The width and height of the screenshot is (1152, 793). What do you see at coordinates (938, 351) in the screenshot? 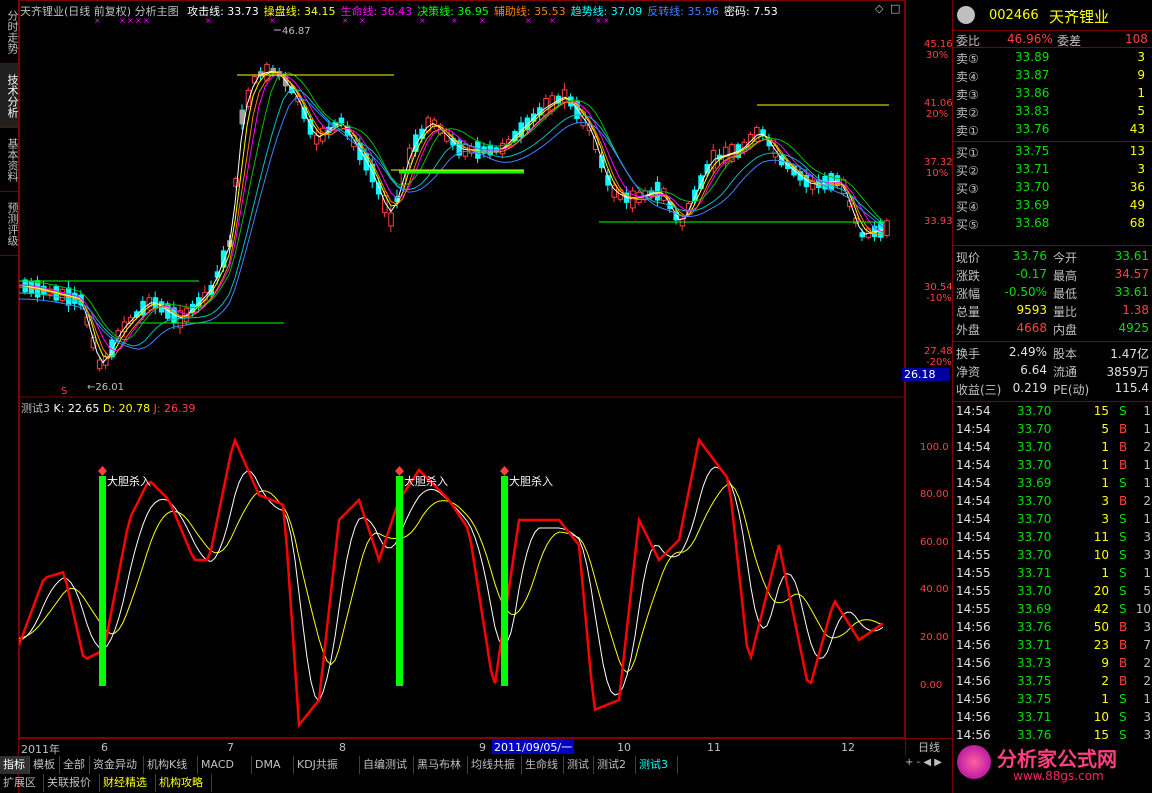
I see `price-tick-5: 27.48` at bounding box center [938, 351].